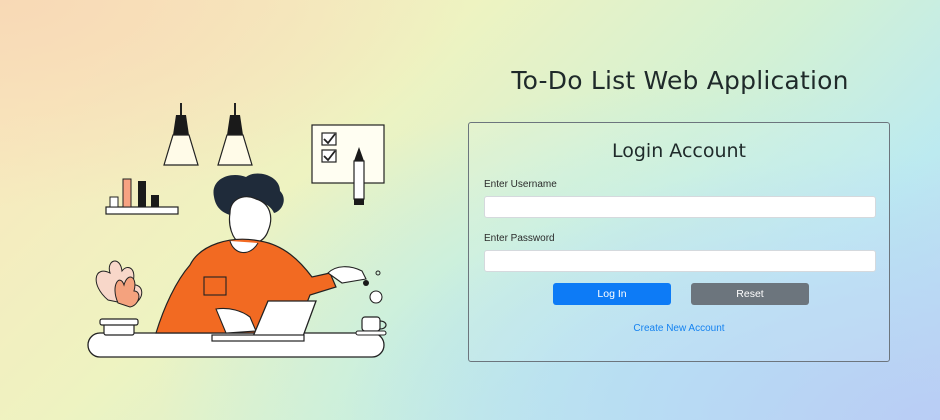  Describe the element at coordinates (678, 151) in the screenshot. I see `login-heading: Login Account` at that location.